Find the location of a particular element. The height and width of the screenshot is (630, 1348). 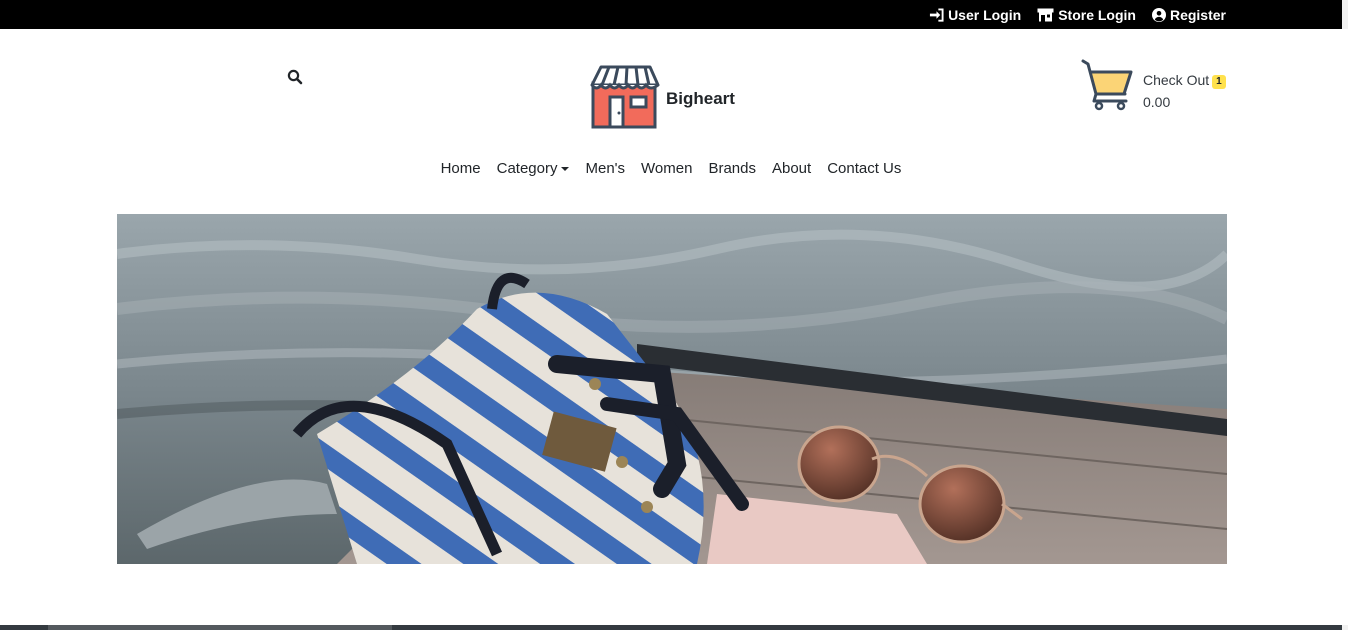

shop-storefront-icon is located at coordinates (624, 99).